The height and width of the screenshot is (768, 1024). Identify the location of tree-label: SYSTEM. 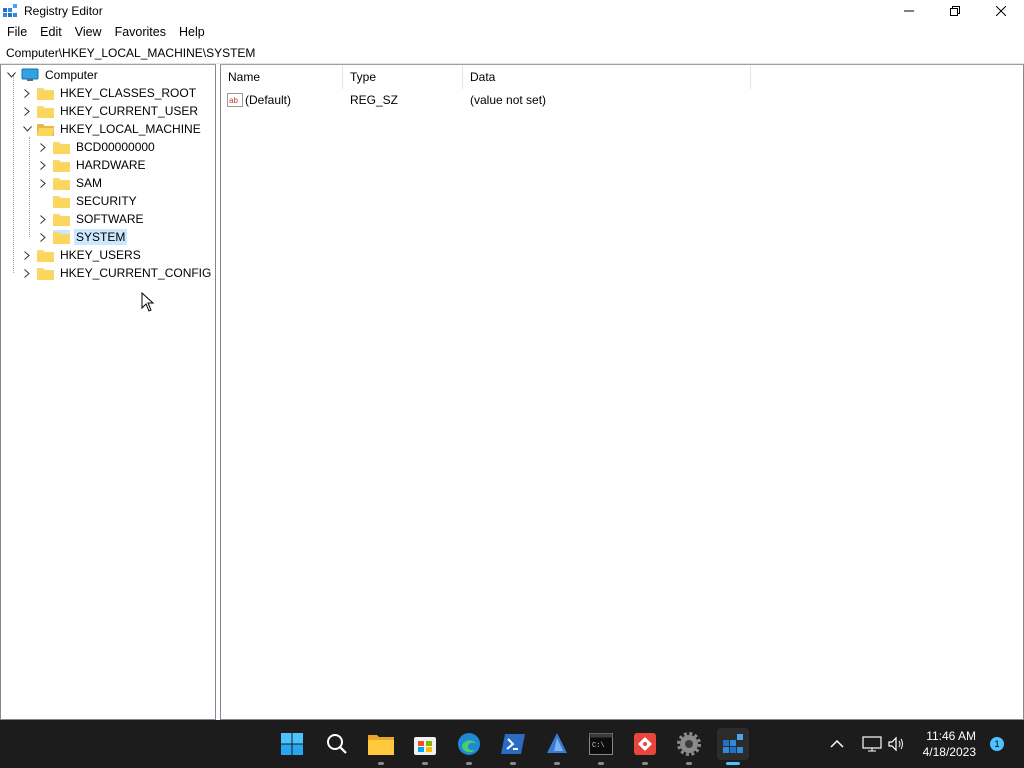
(101, 237).